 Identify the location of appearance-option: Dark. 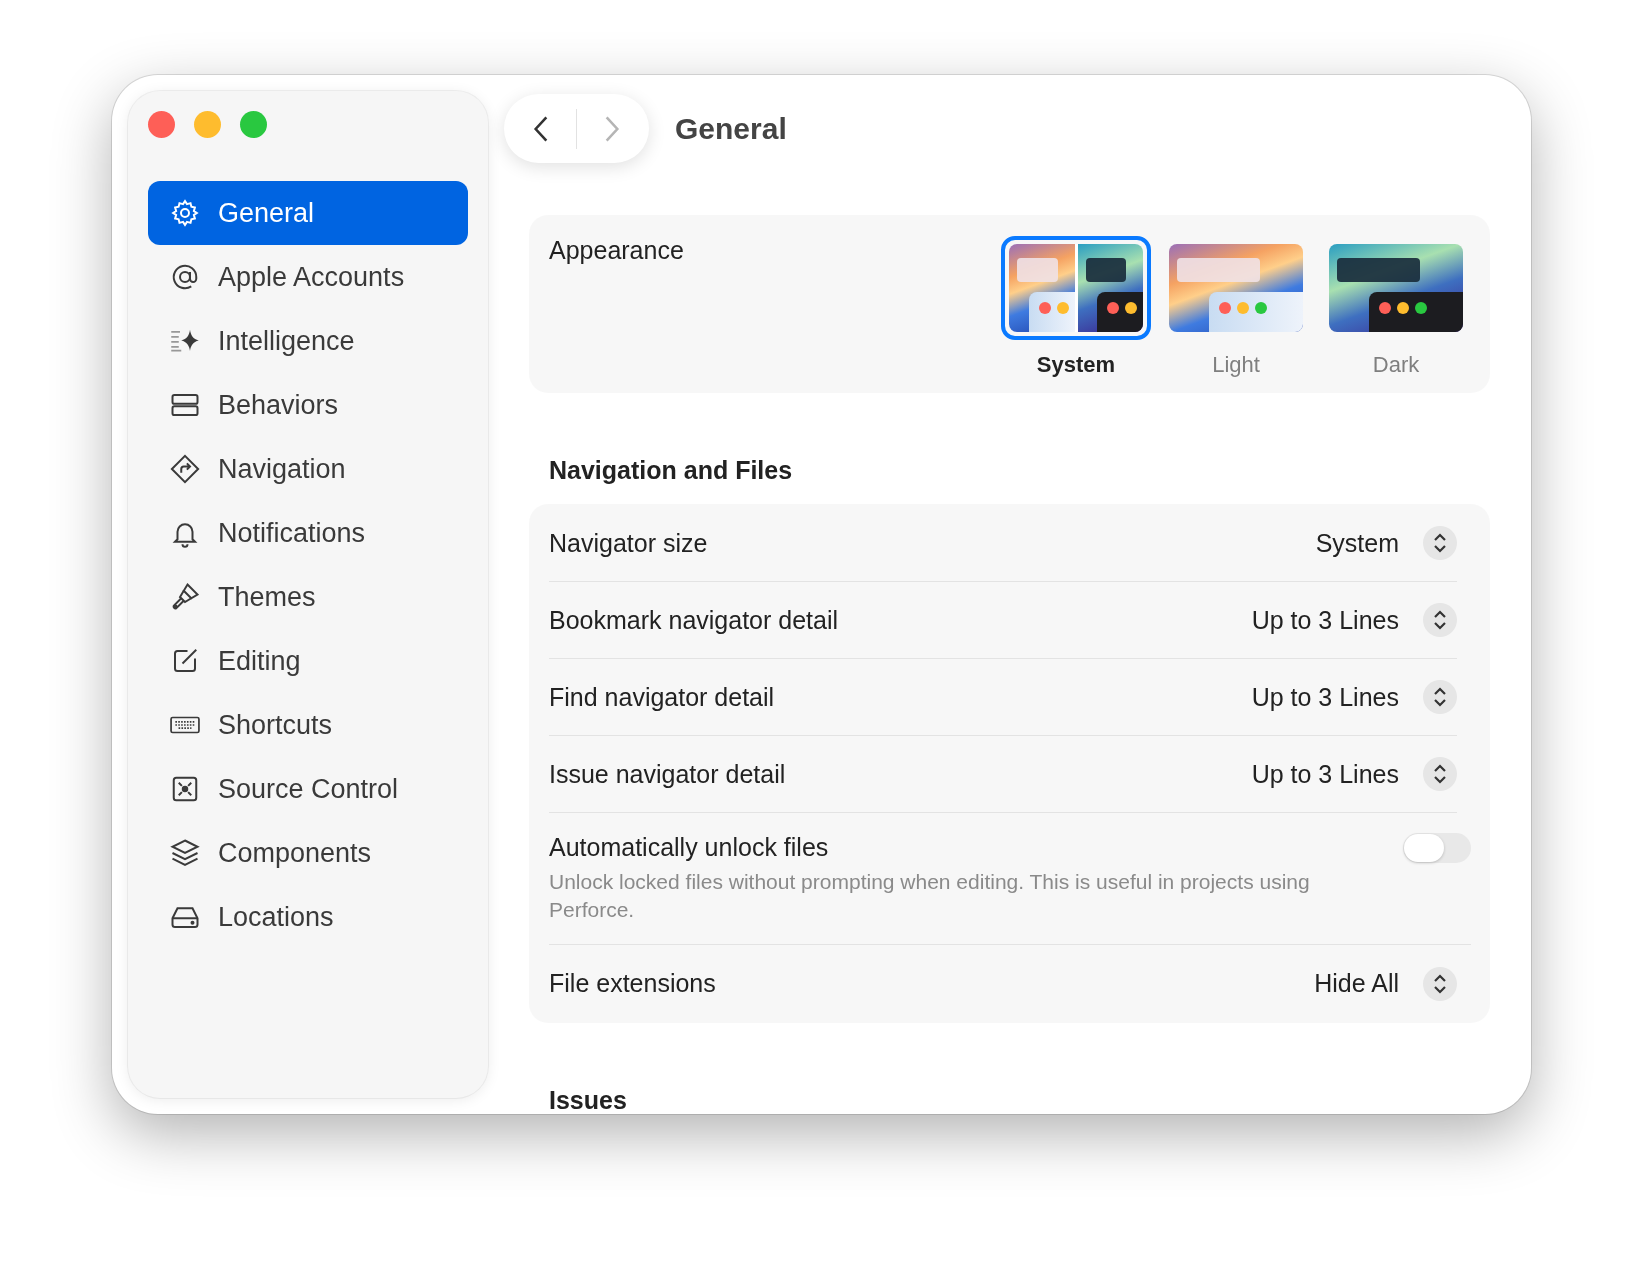
(1396, 305).